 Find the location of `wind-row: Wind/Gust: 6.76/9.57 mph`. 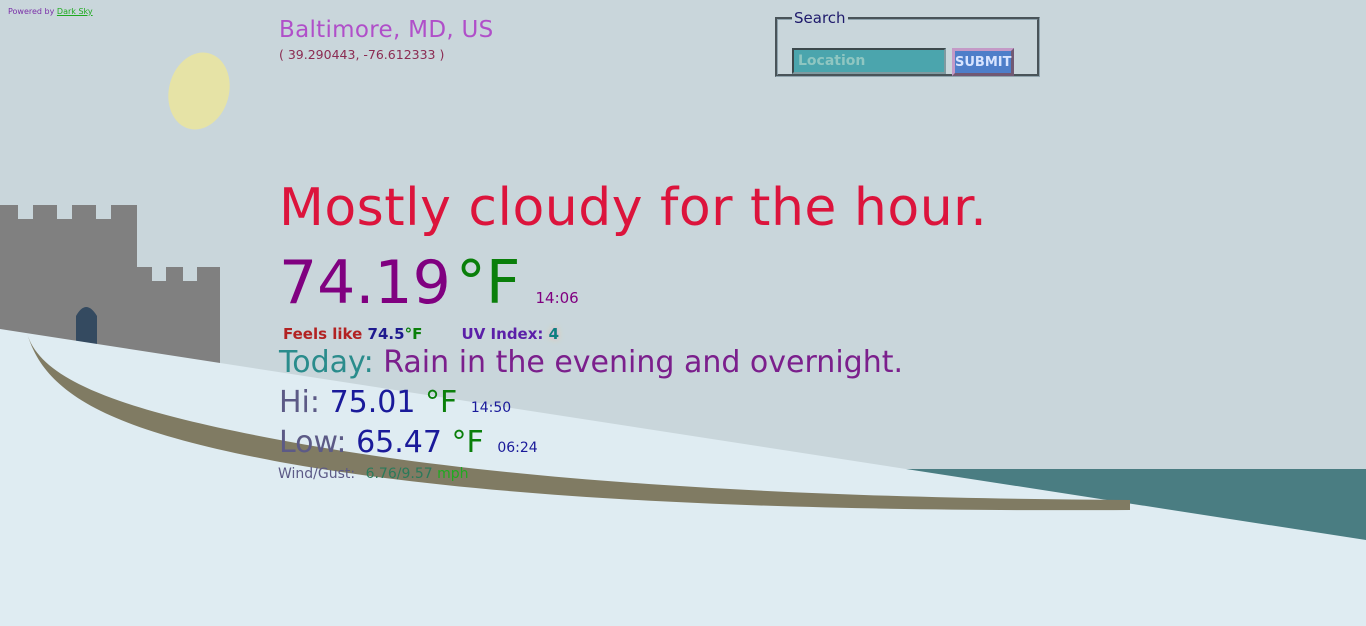

wind-row: Wind/Gust: 6.76/9.57 mph is located at coordinates (373, 474).